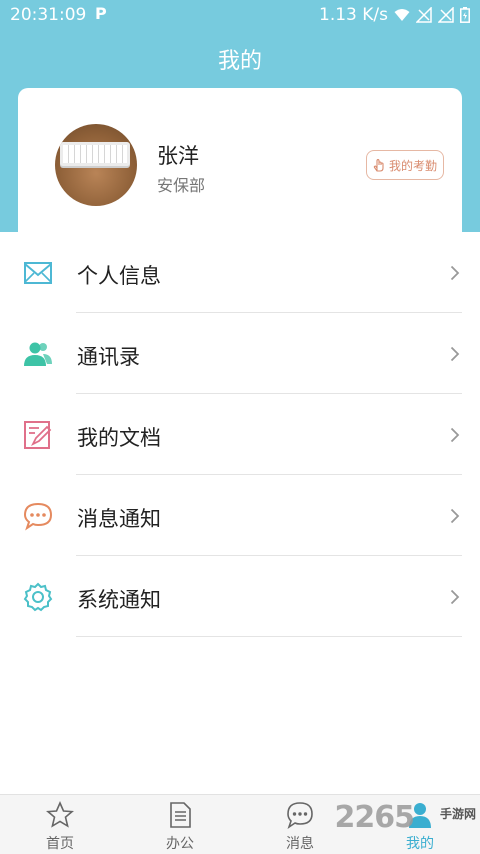  I want to click on page-title: 我的, so click(239, 61).